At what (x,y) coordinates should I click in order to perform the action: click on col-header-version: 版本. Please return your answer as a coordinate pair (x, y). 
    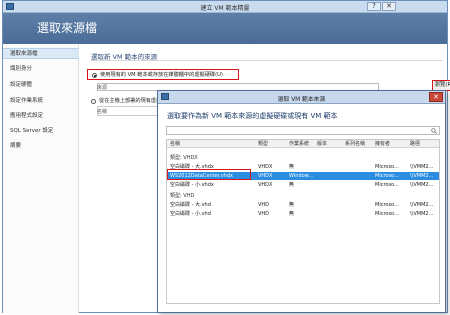
    Looking at the image, I should click on (330, 144).